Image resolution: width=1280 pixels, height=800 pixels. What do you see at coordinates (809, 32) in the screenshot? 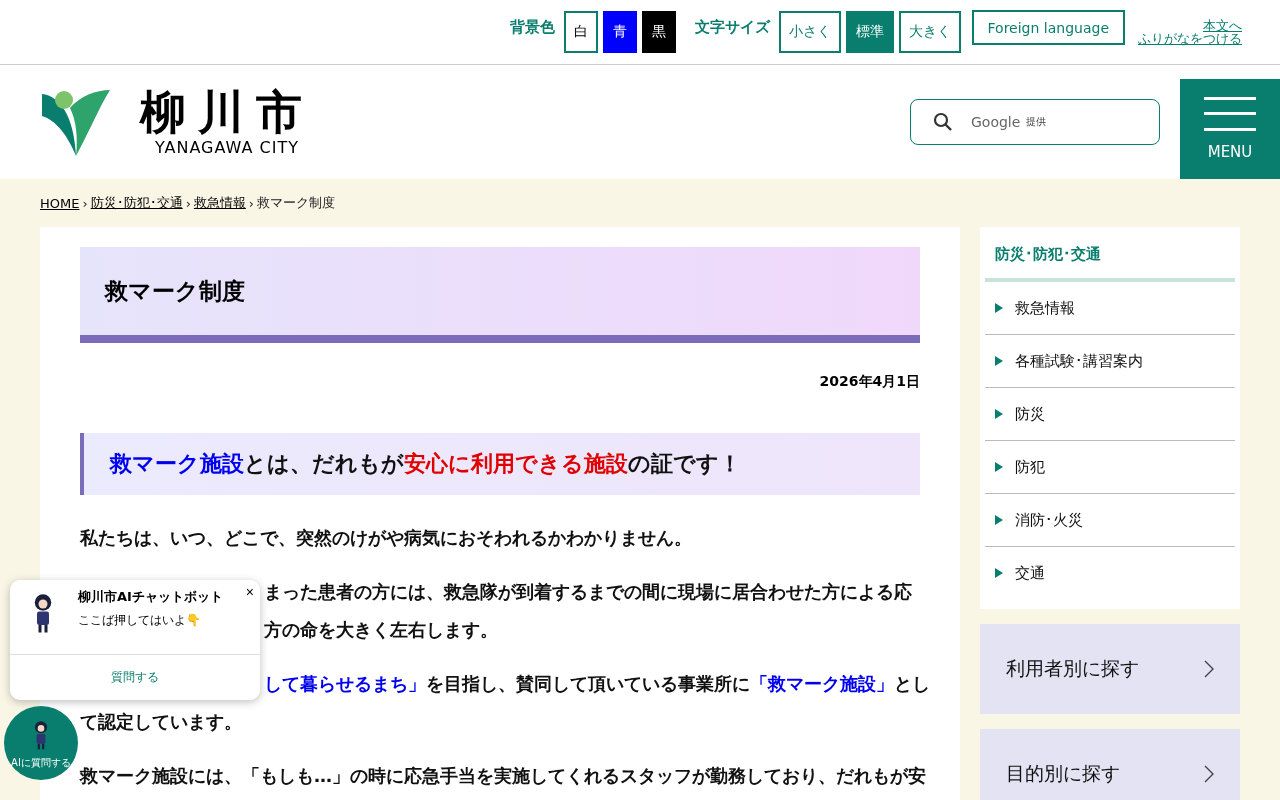
I see `text-size-button: 小さく` at bounding box center [809, 32].